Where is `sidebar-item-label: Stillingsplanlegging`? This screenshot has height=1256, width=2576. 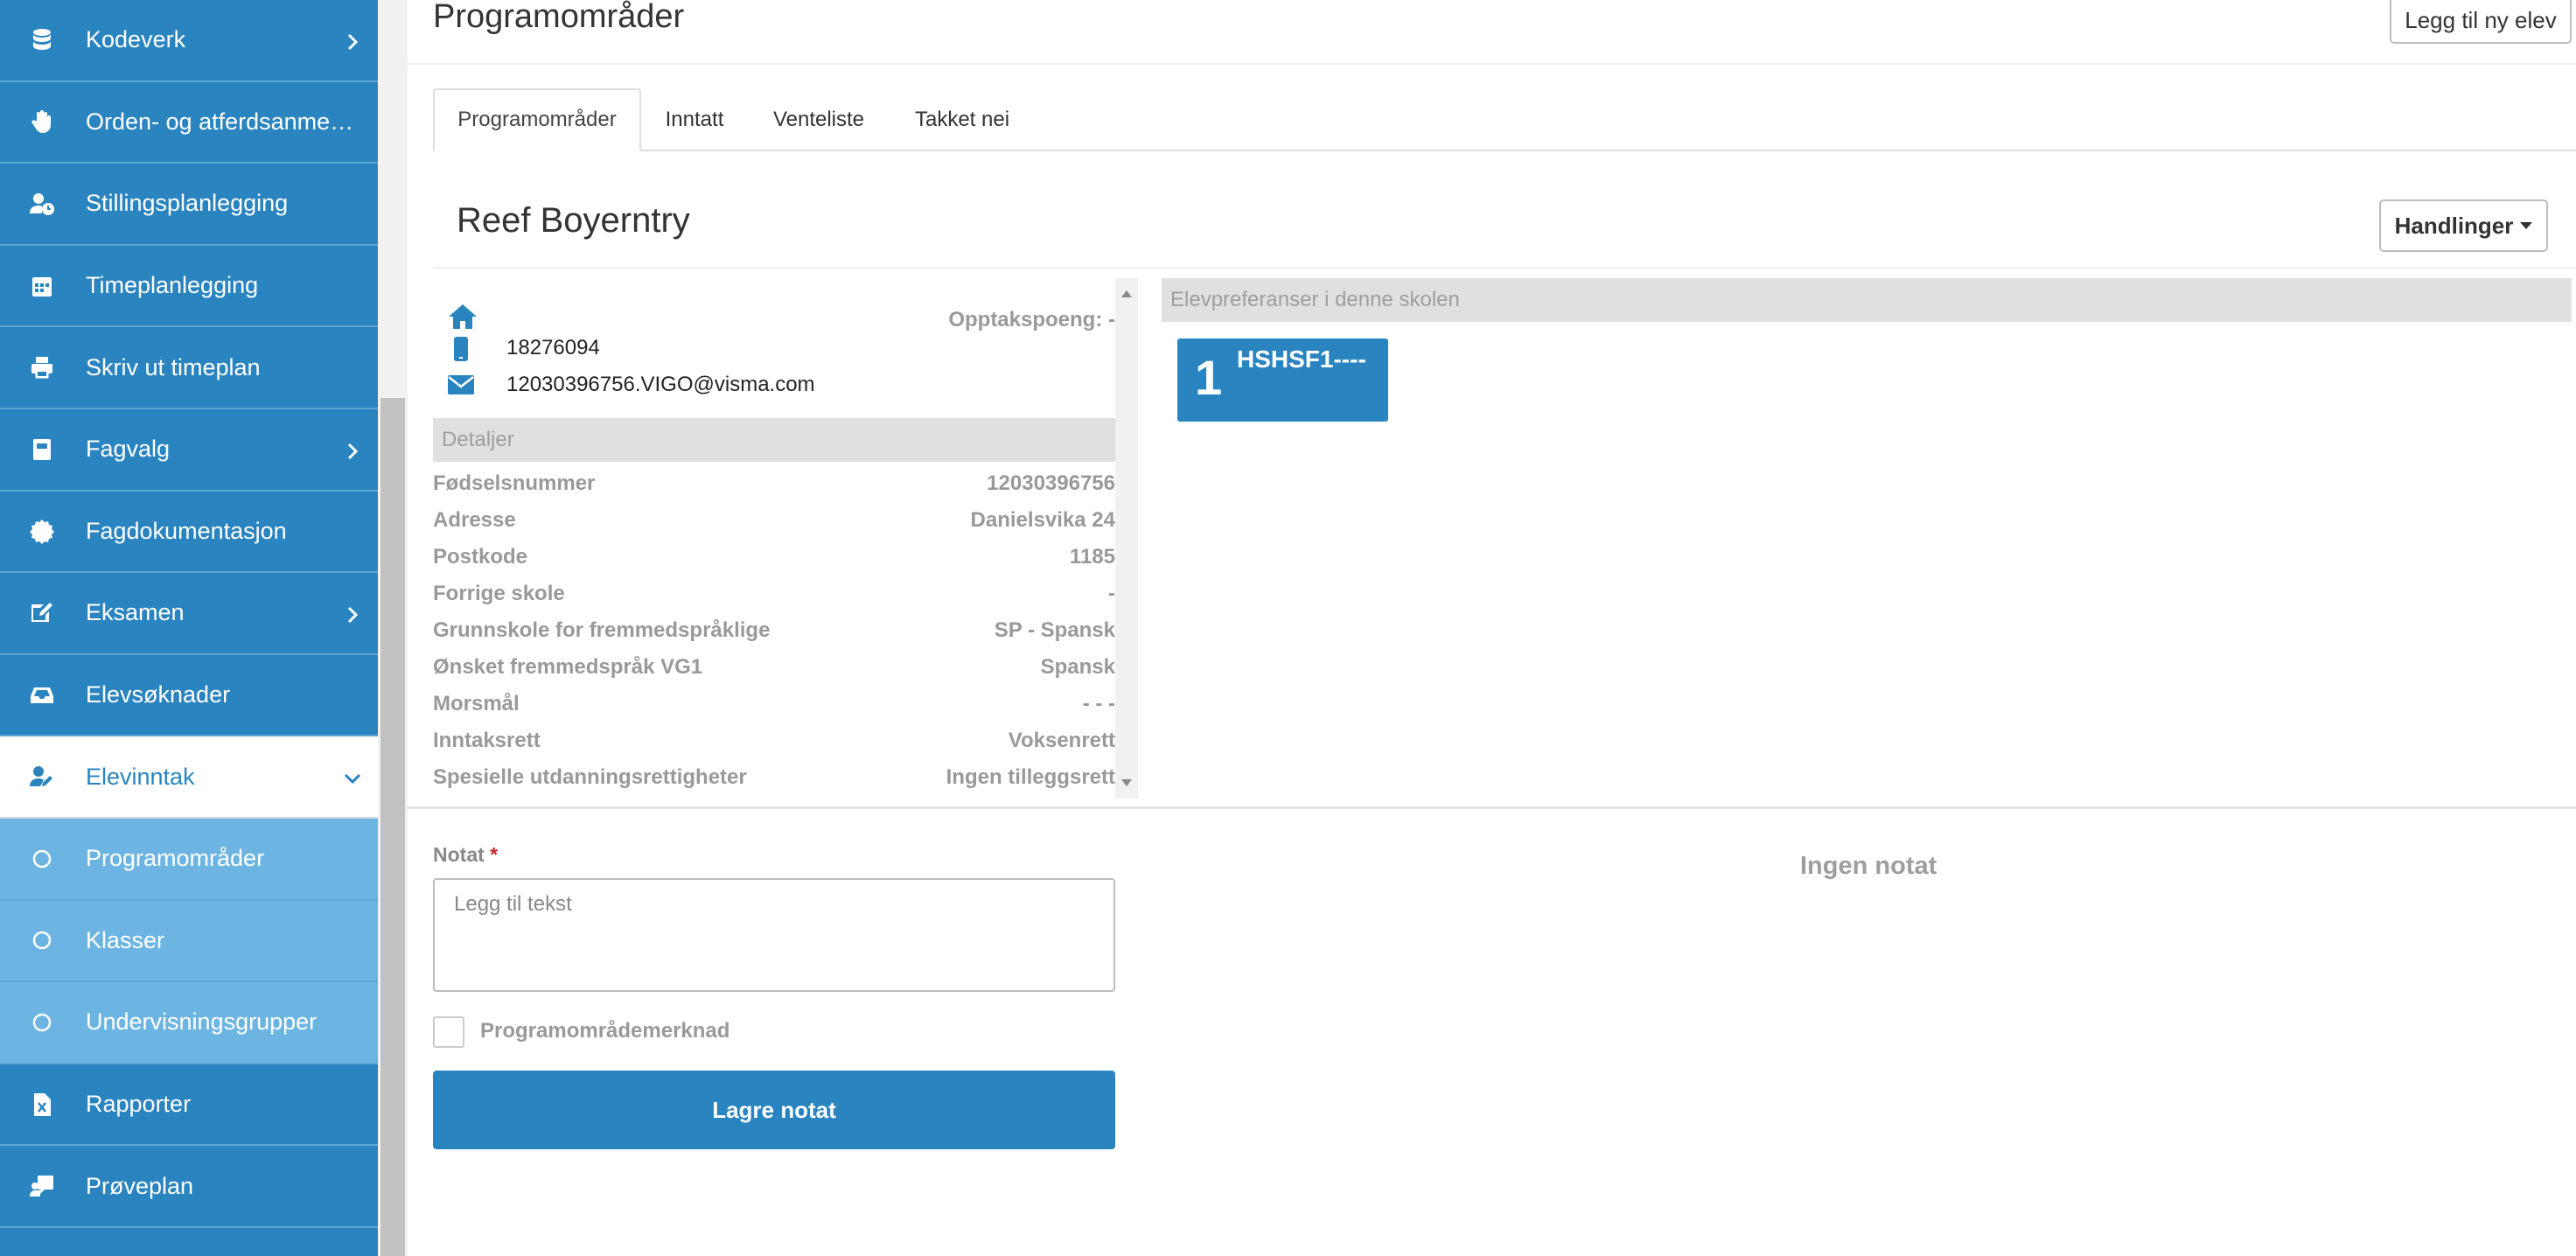 sidebar-item-label: Stillingsplanlegging is located at coordinates (187, 204).